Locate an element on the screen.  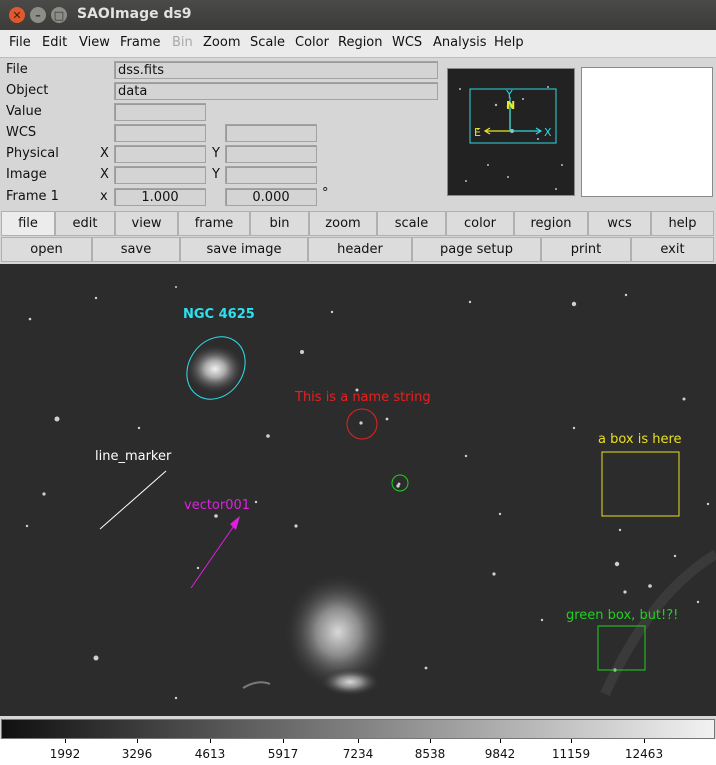
btn-edit: edit is located at coordinates (85, 223).